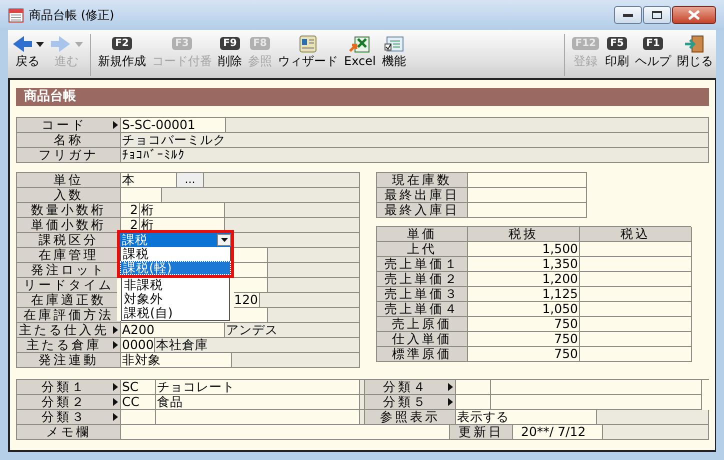 The width and height of the screenshot is (724, 460). I want to click on name-field: 食品, so click(258, 402).